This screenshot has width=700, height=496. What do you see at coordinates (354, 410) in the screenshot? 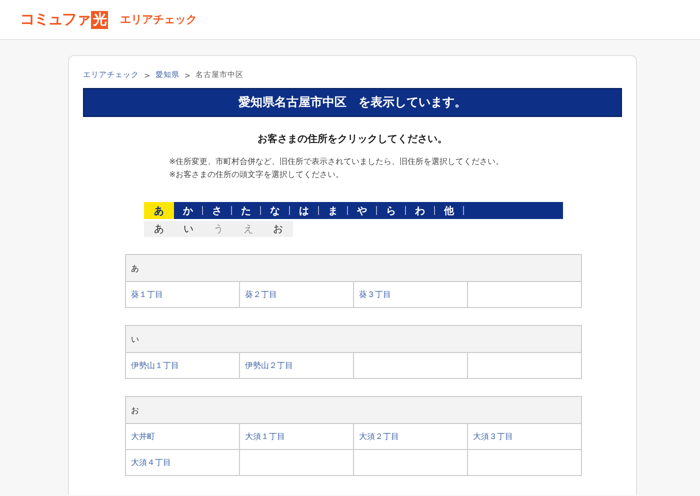
I see `section-heading: お` at bounding box center [354, 410].